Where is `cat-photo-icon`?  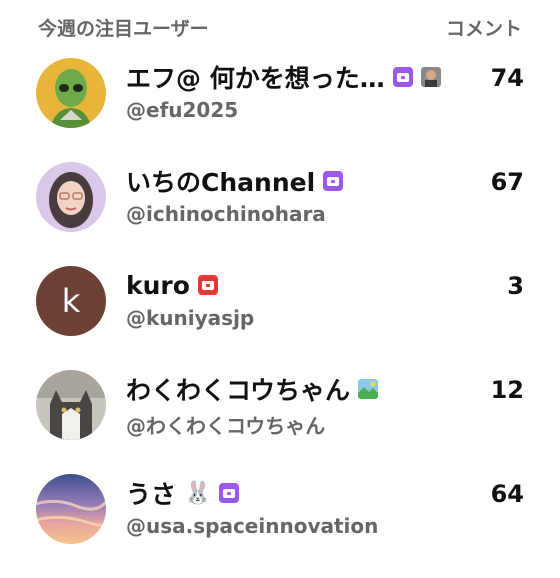
cat-photo-icon is located at coordinates (71, 405).